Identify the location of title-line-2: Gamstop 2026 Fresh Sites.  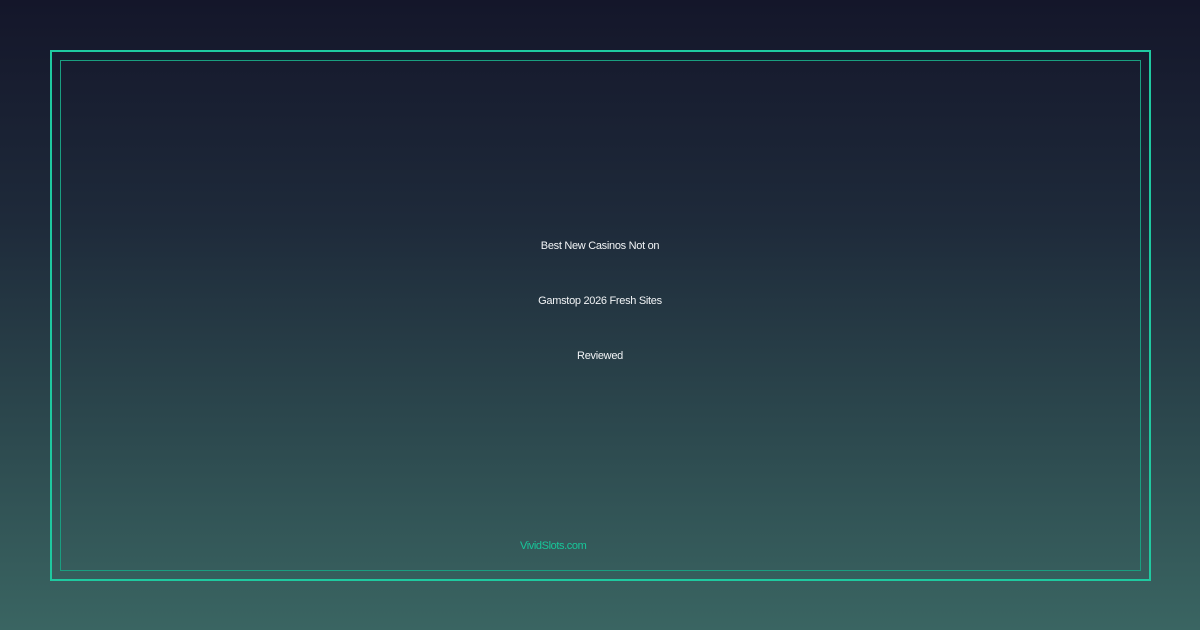
(600, 301).